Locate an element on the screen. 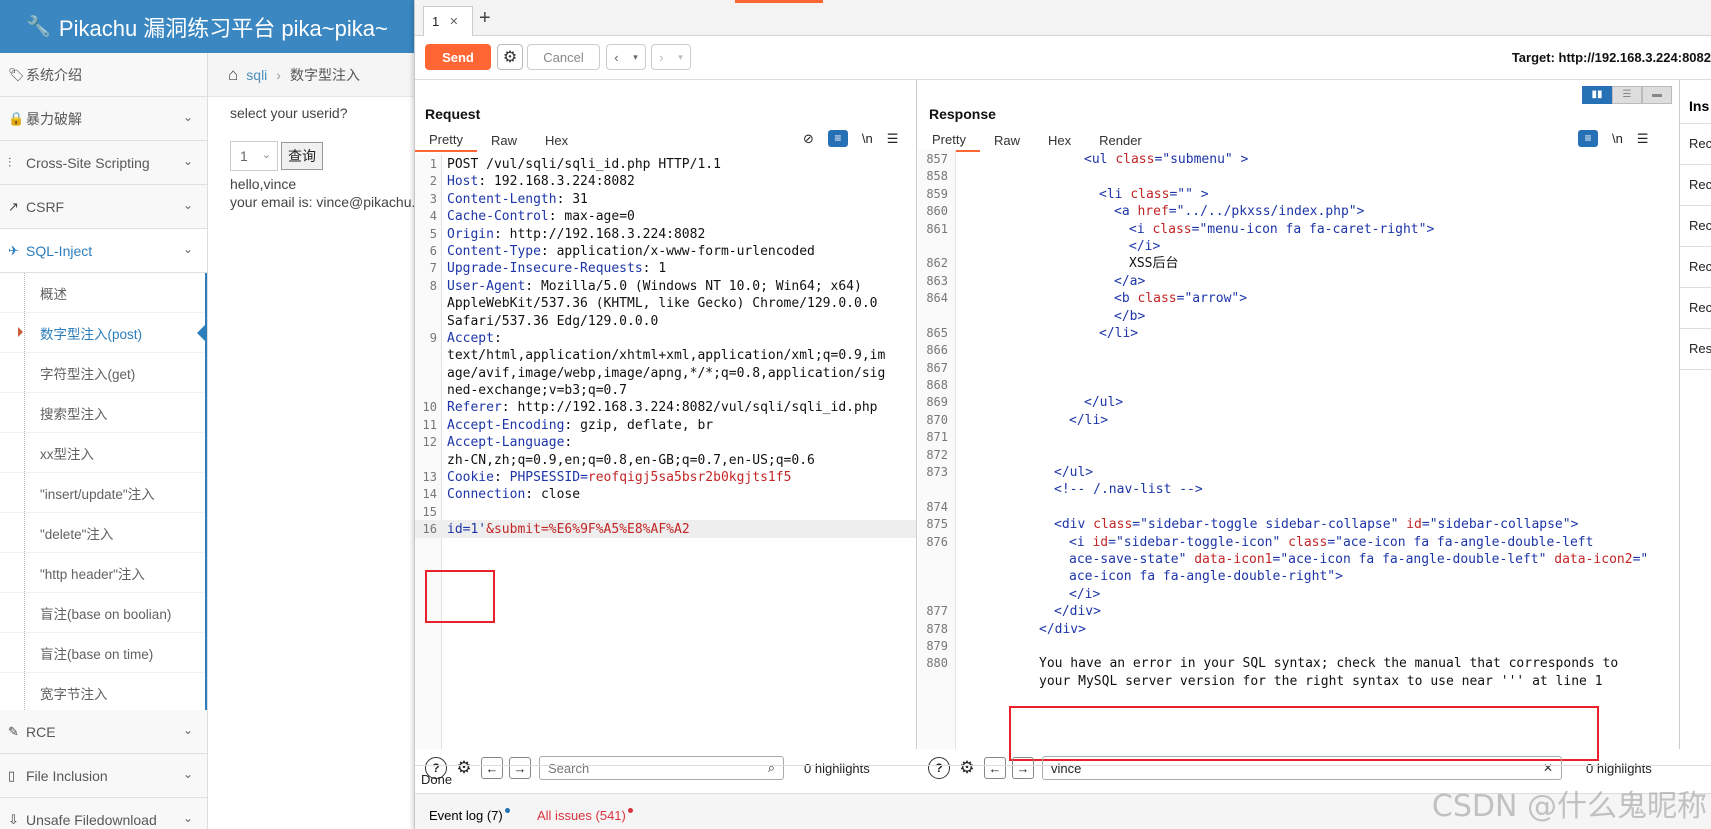  code-line: 857 <ul class="submenu" > is located at coordinates (1298, 158).